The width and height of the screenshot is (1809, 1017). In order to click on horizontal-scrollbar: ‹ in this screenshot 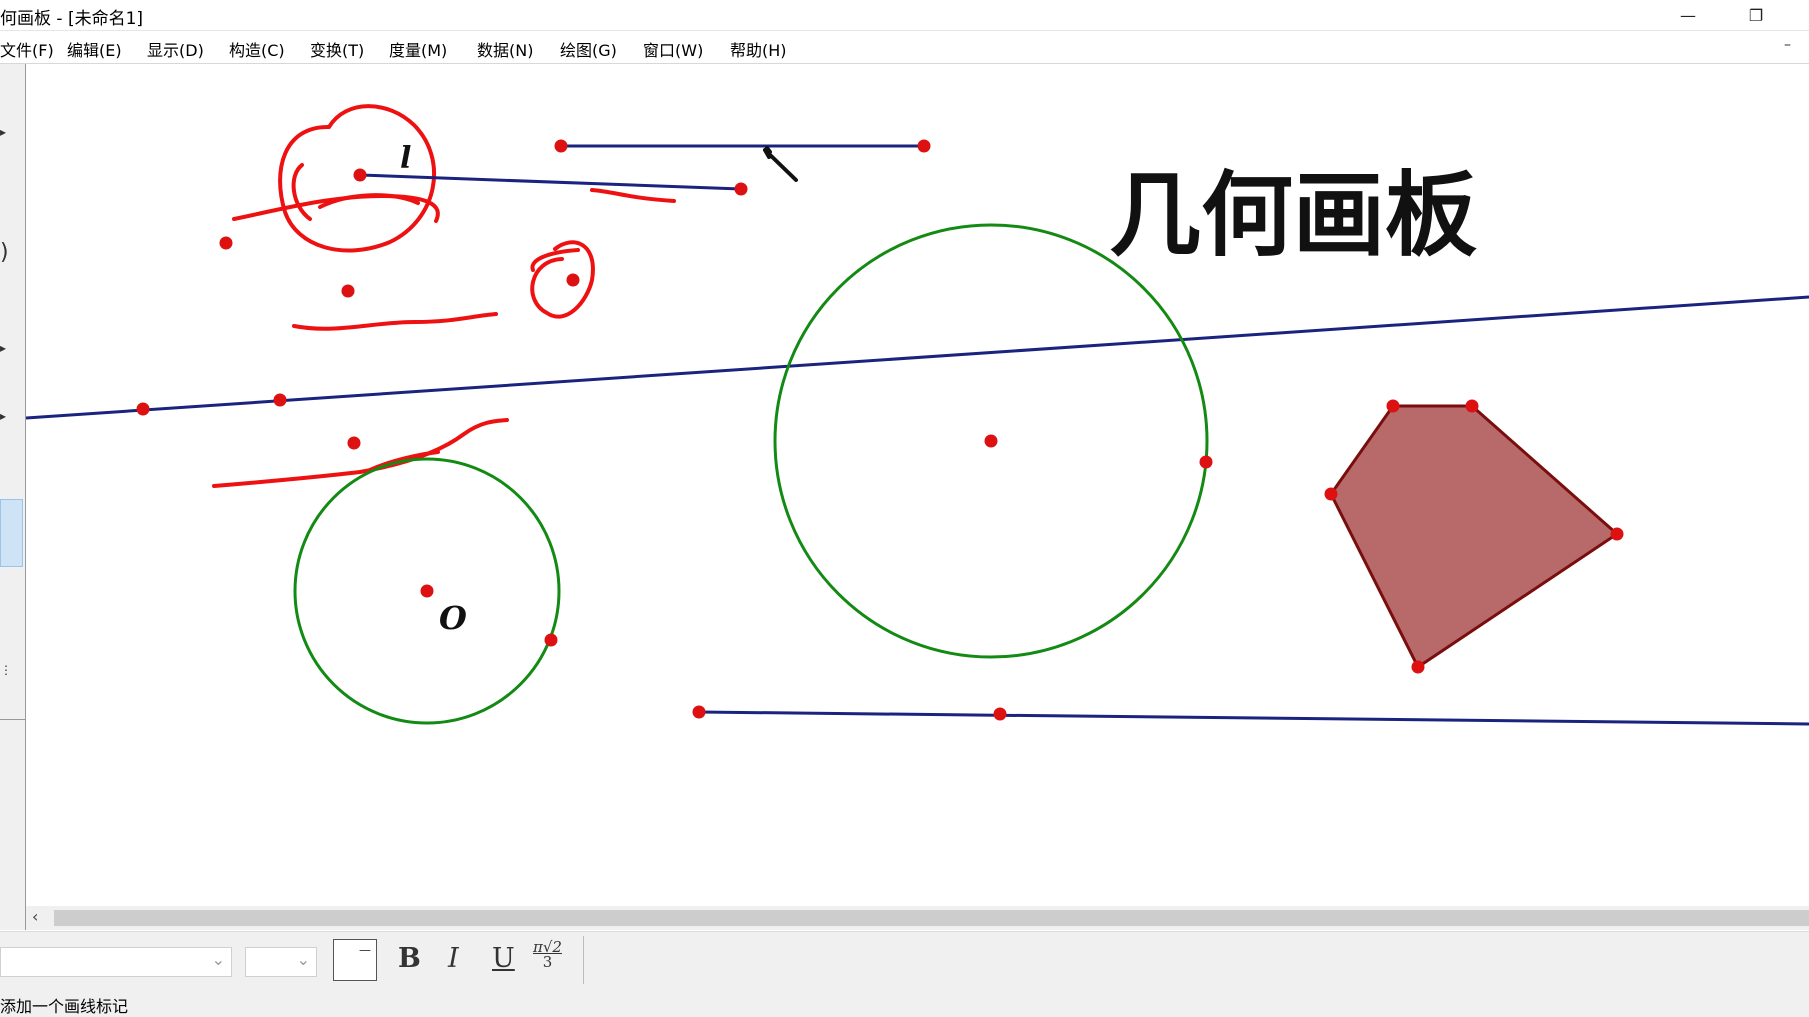, I will do `click(917, 918)`.